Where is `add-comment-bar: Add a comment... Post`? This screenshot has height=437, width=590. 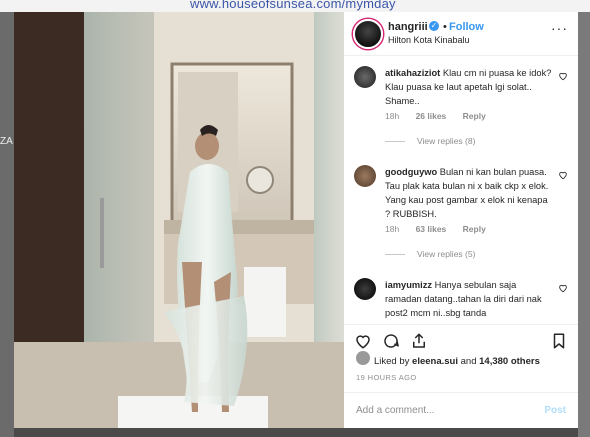 add-comment-bar: Add a comment... Post is located at coordinates (461, 410).